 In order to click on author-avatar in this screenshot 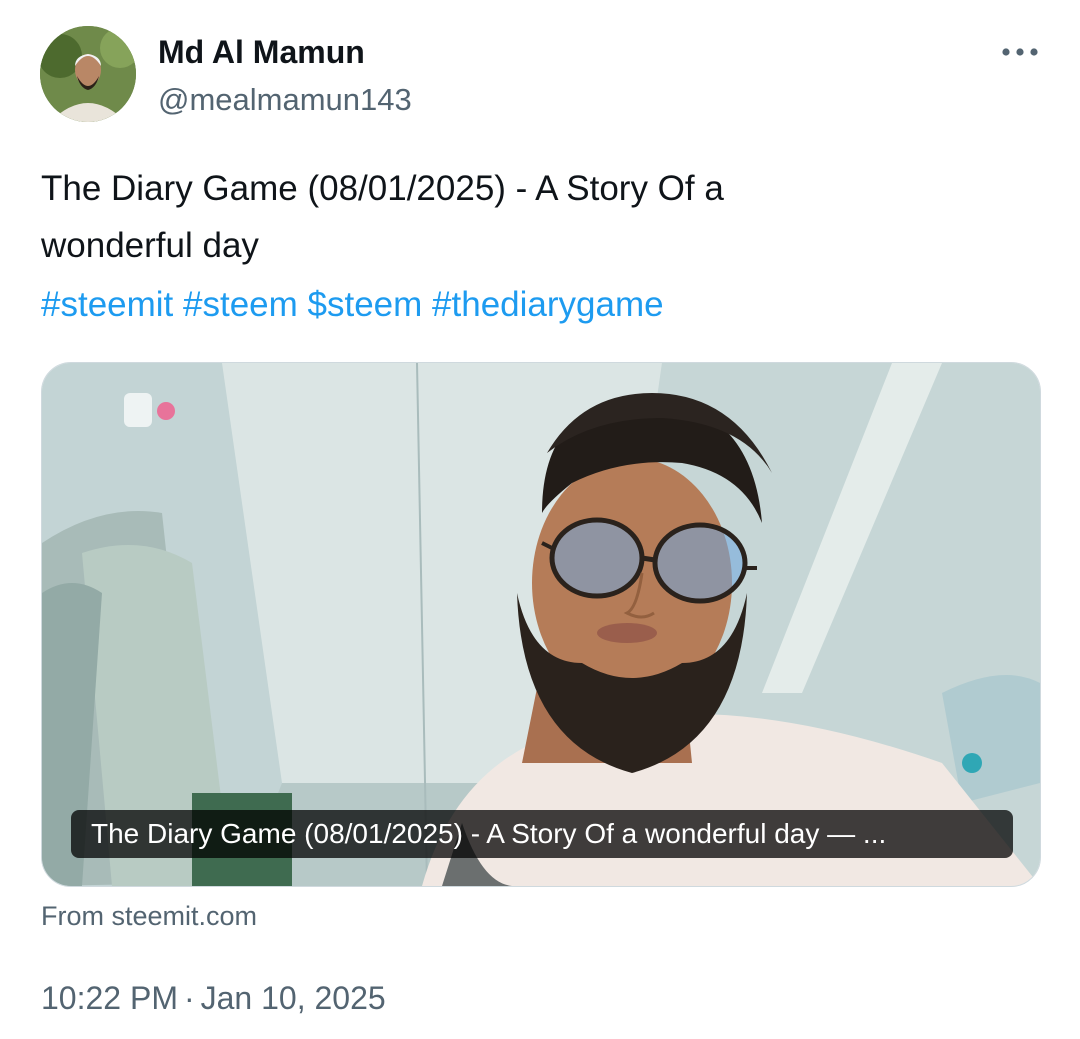, I will do `click(88, 74)`.